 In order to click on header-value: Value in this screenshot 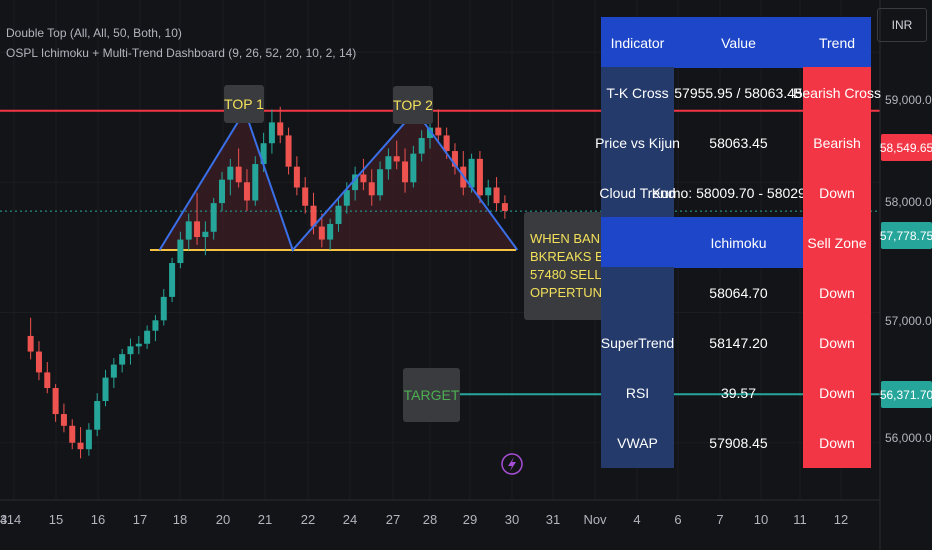, I will do `click(738, 42)`.